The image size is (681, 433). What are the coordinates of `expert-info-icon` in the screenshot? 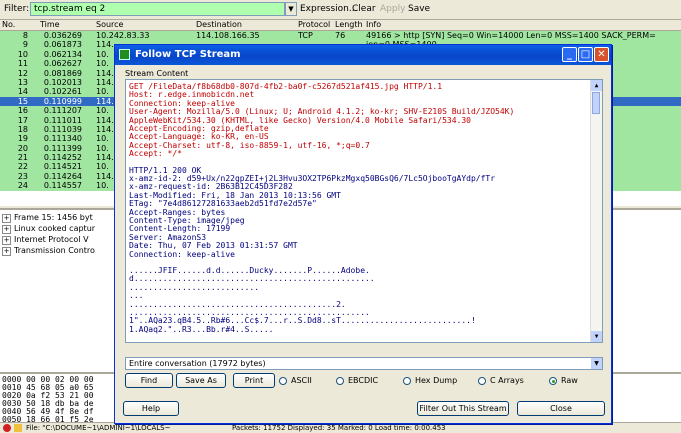 It's located at (18, 428).